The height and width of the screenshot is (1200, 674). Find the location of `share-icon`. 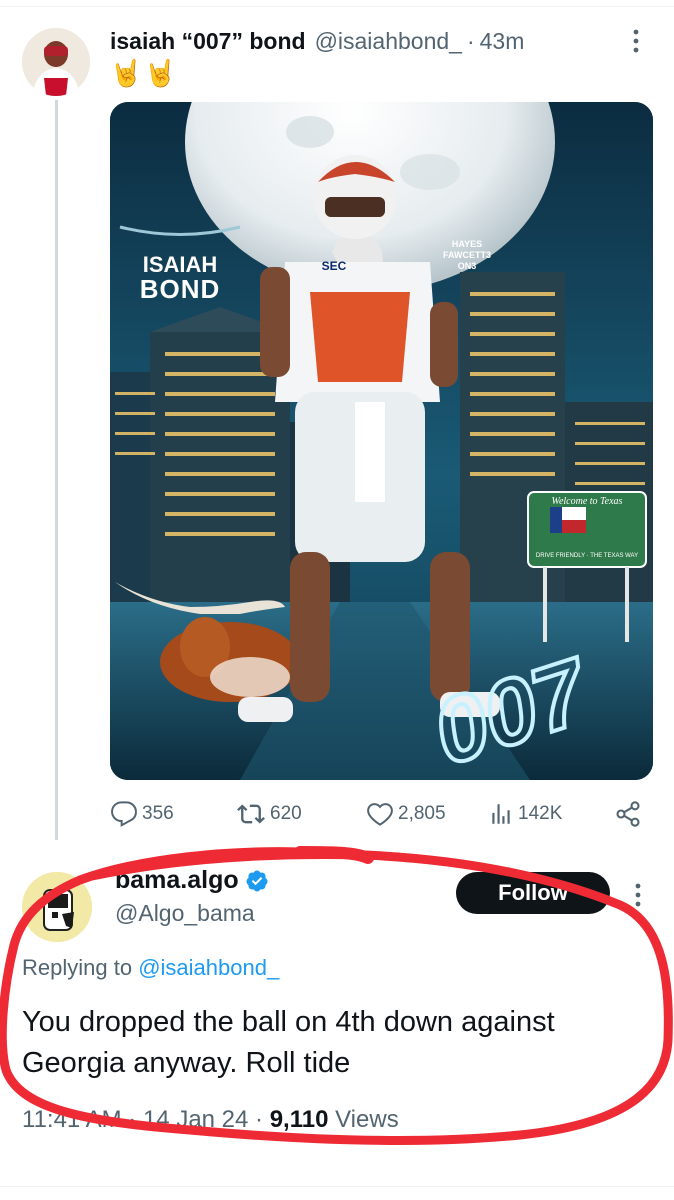

share-icon is located at coordinates (628, 814).